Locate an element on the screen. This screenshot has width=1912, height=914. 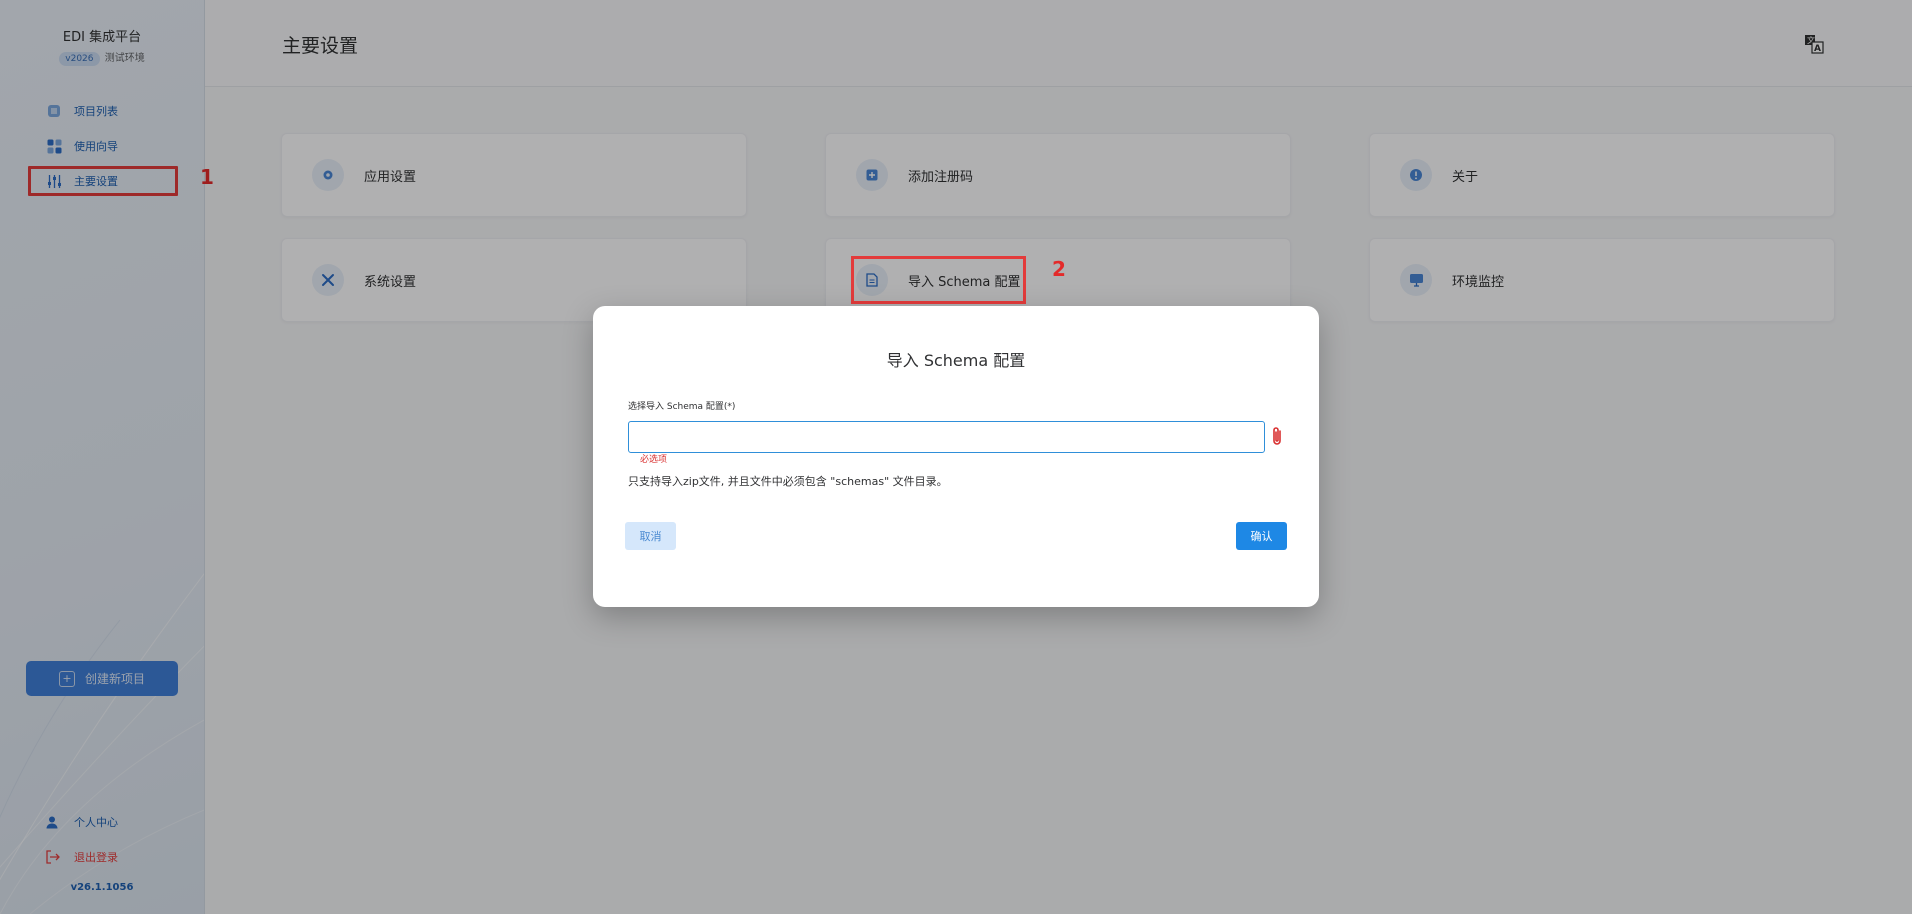
confirm-button: 确认 is located at coordinates (1261, 536).